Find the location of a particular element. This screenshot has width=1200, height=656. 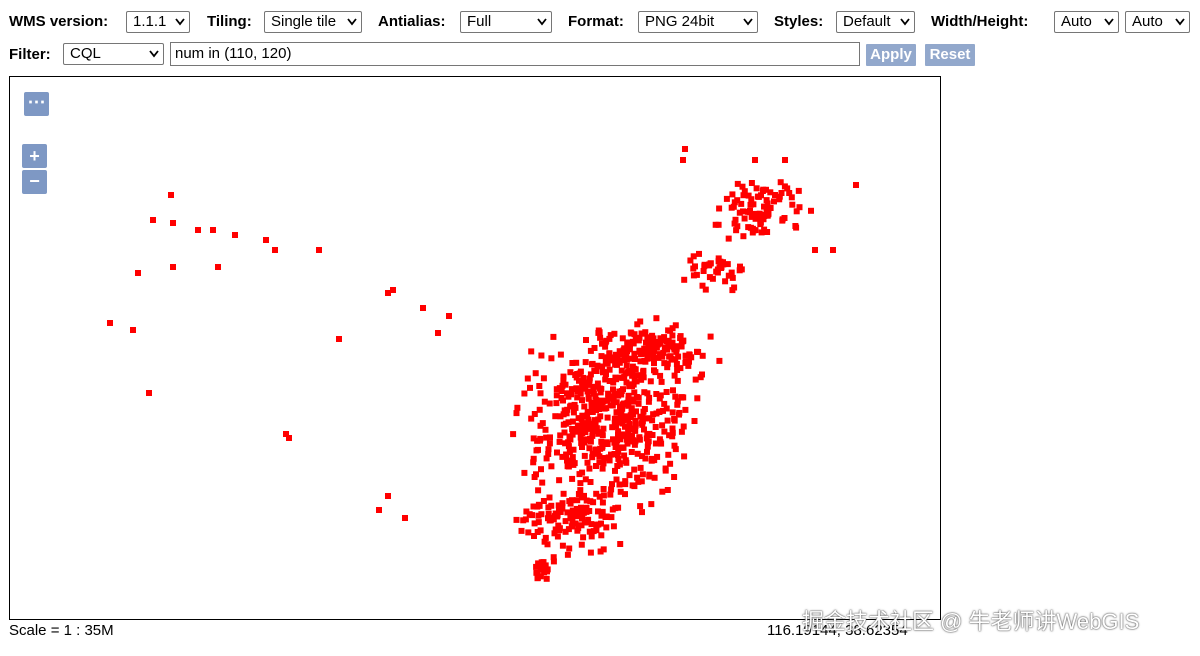

filter-label: Filter: is located at coordinates (30, 54).